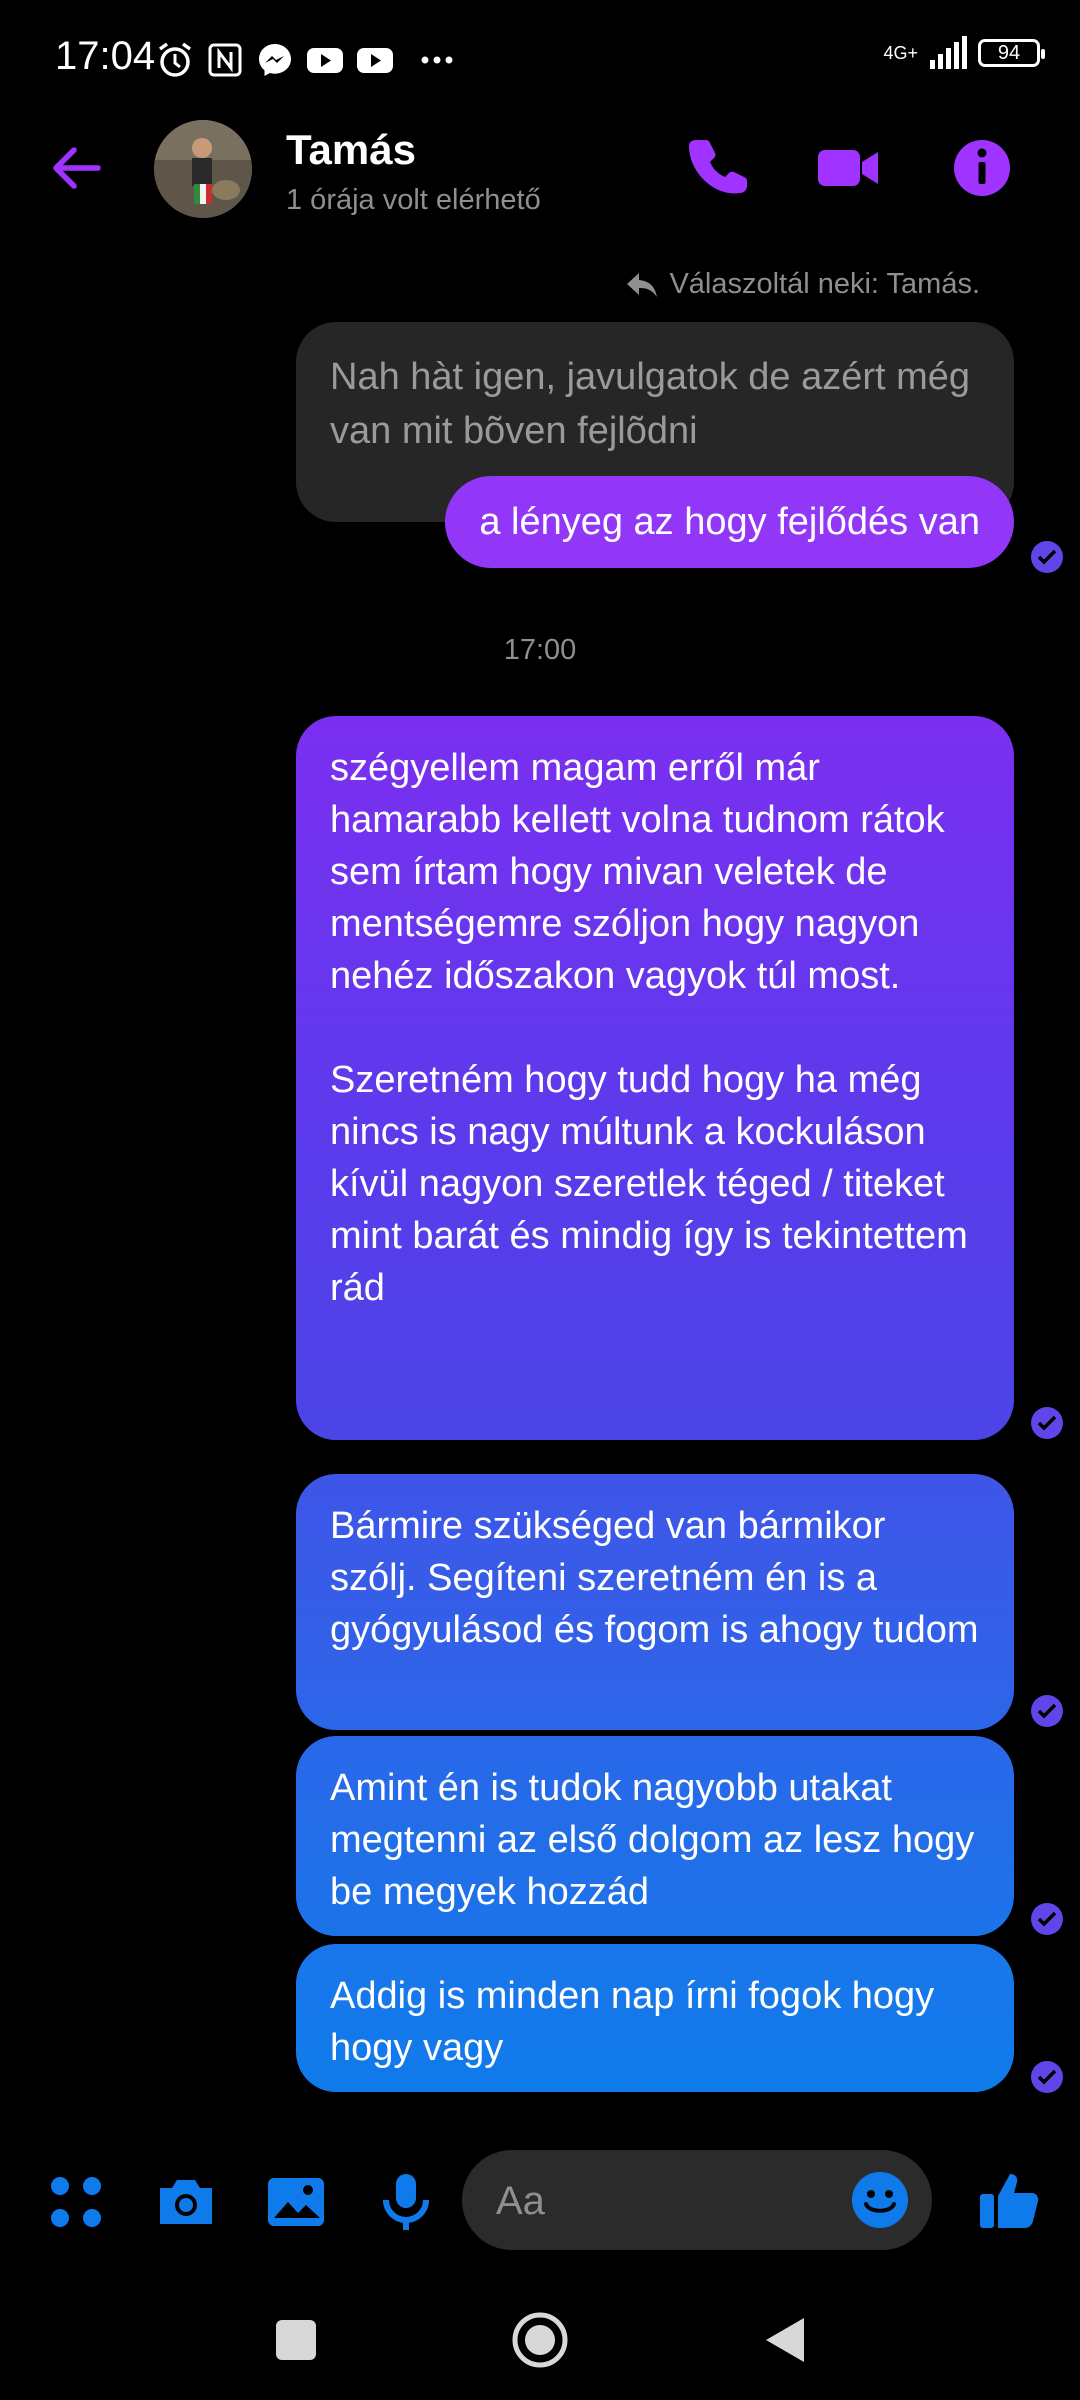 This screenshot has width=1080, height=2400. Describe the element at coordinates (296, 2340) in the screenshot. I see `recent-apps-icon` at that location.